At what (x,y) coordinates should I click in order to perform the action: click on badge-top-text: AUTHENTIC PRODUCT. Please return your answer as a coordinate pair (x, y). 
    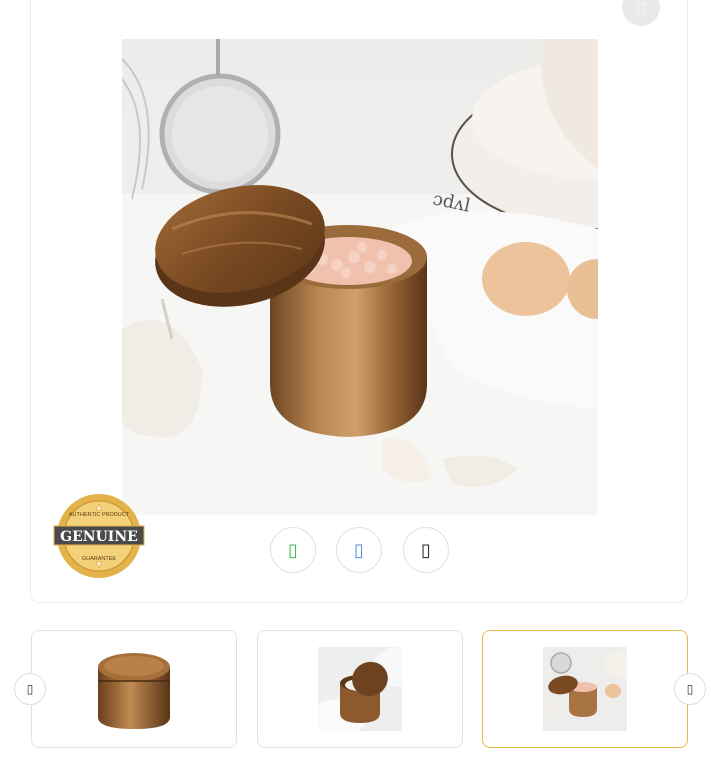
    Looking at the image, I should click on (99, 515).